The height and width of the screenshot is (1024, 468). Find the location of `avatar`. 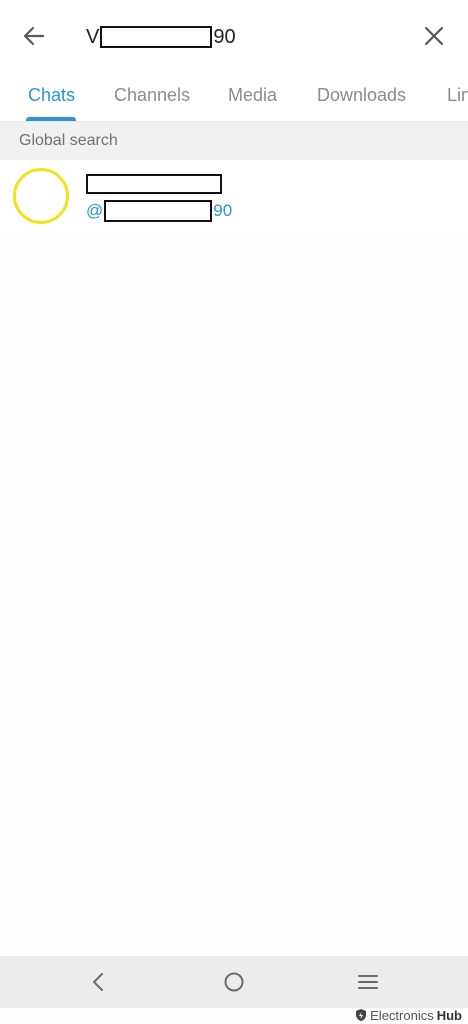

avatar is located at coordinates (41, 196).